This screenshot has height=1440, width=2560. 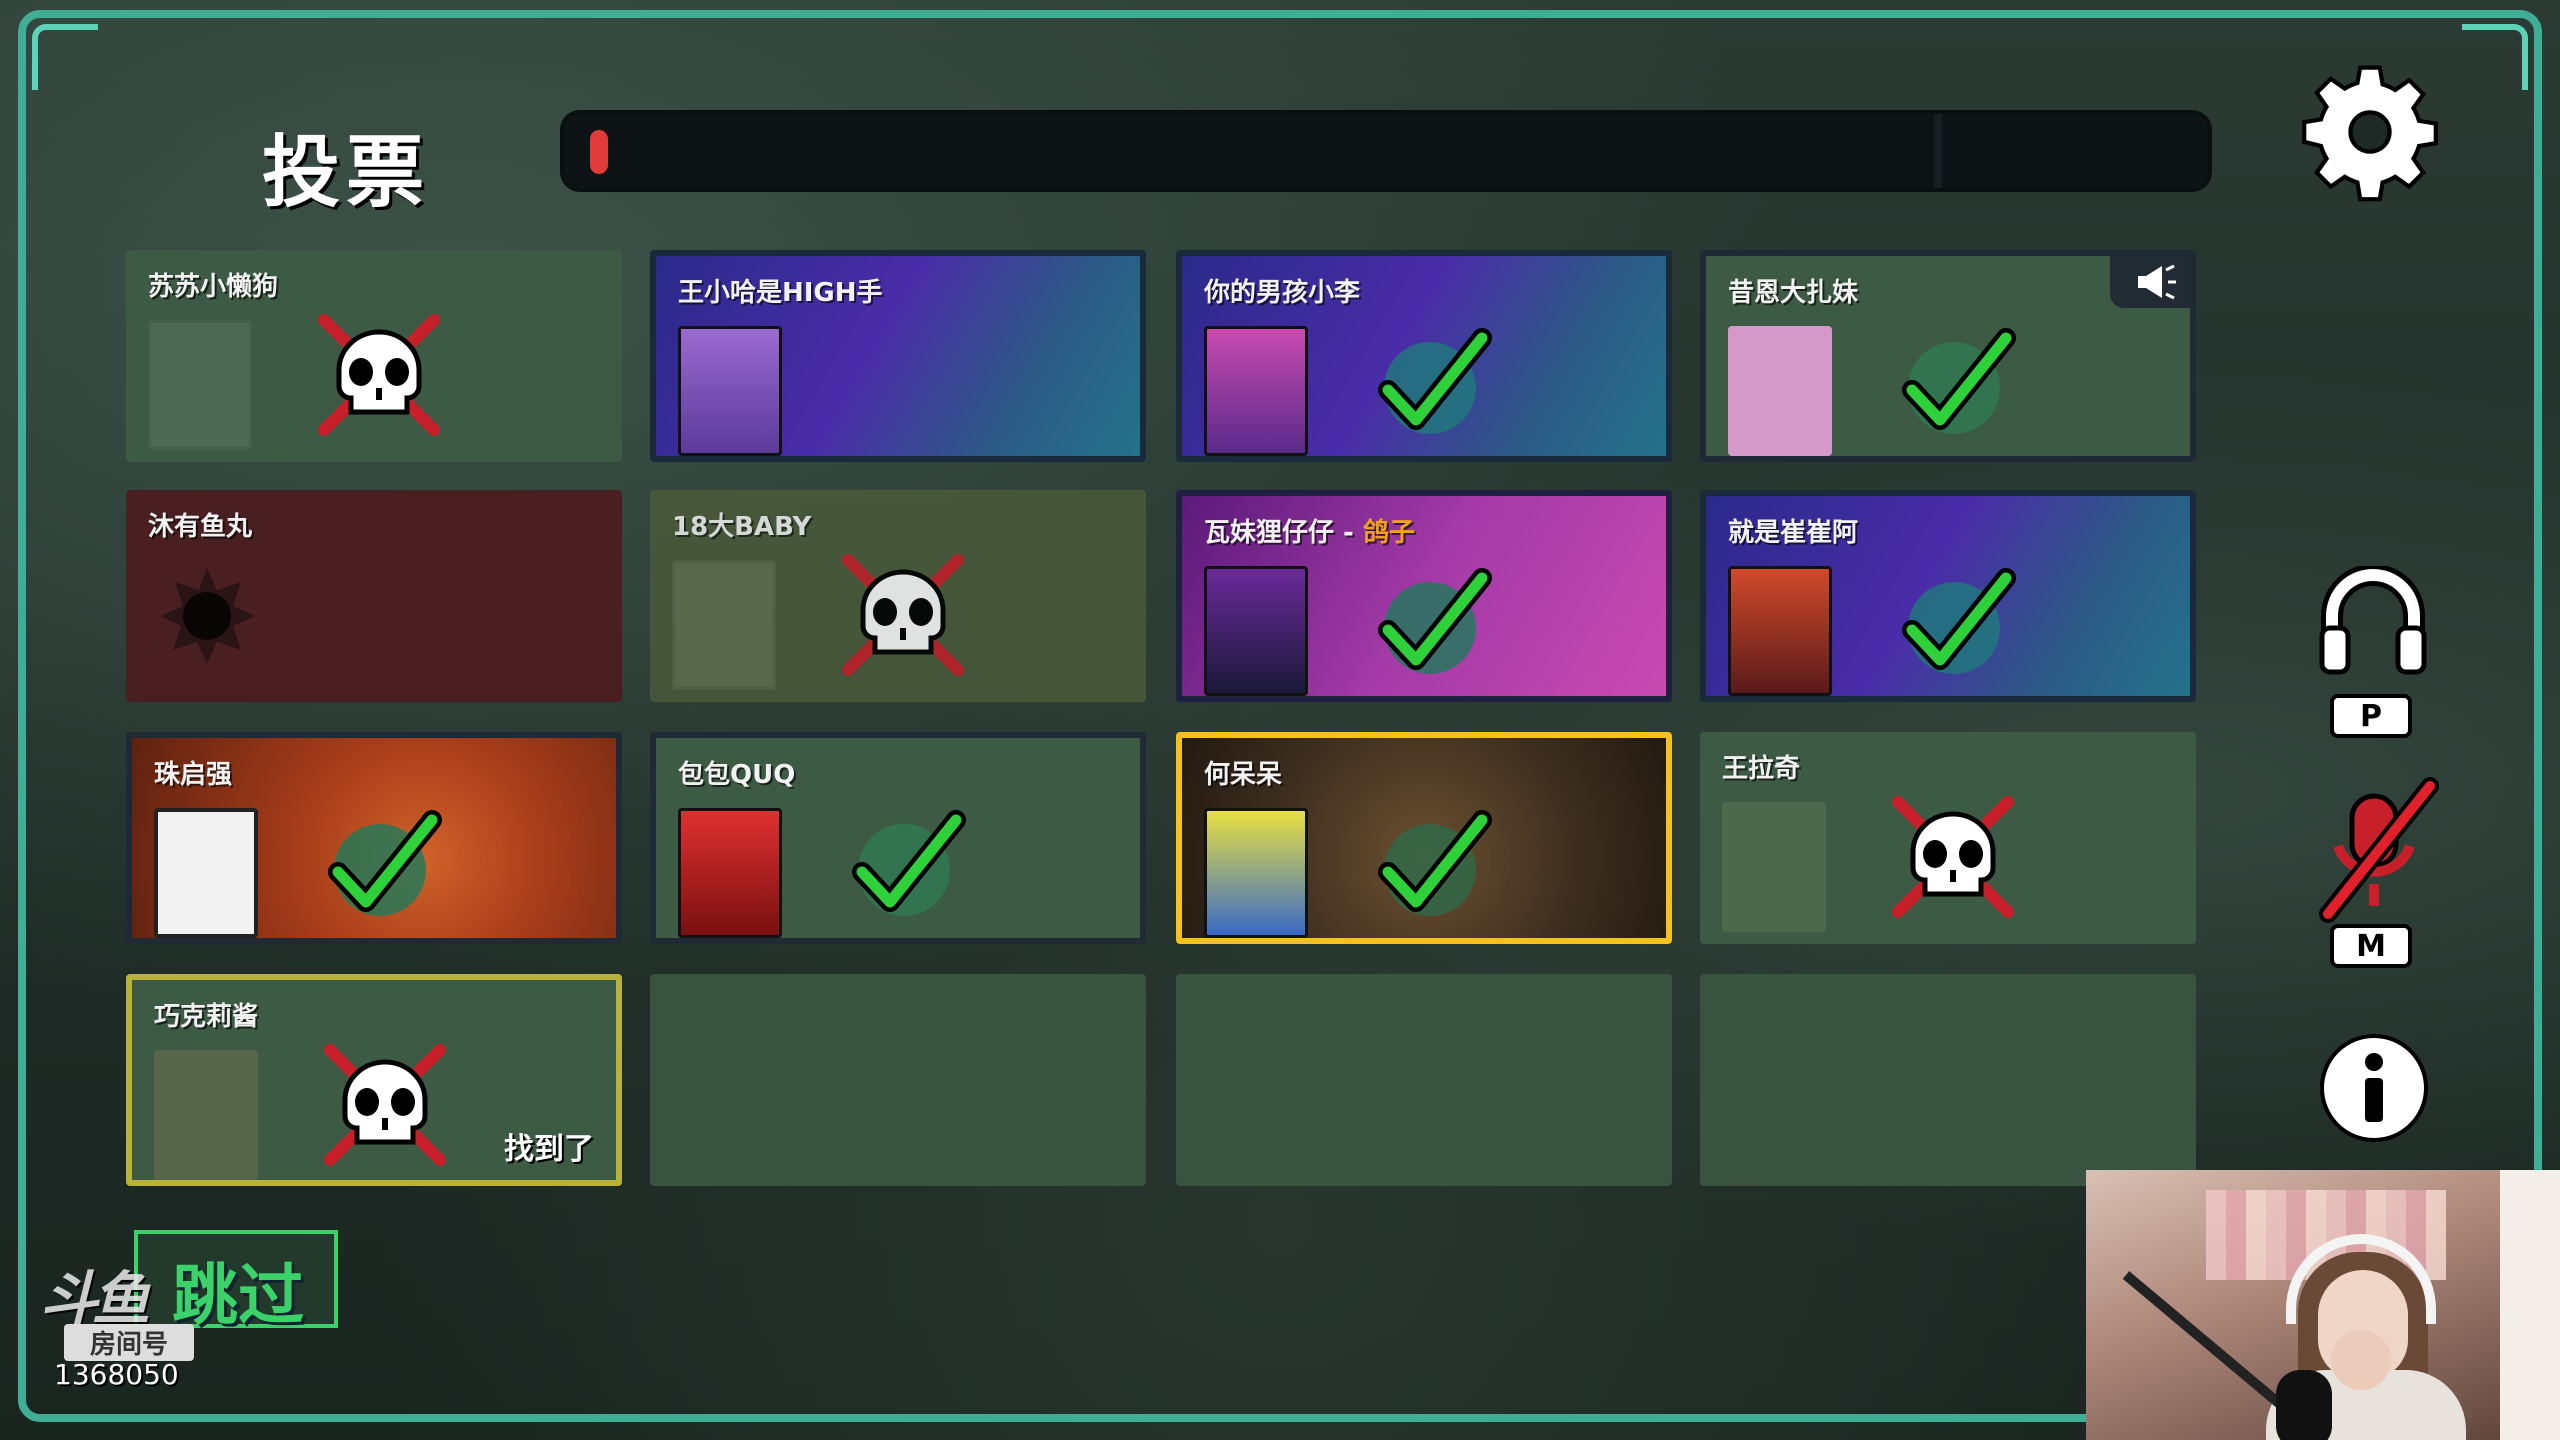 What do you see at coordinates (2495, 57) in the screenshot?
I see `frame-corner-top-right` at bounding box center [2495, 57].